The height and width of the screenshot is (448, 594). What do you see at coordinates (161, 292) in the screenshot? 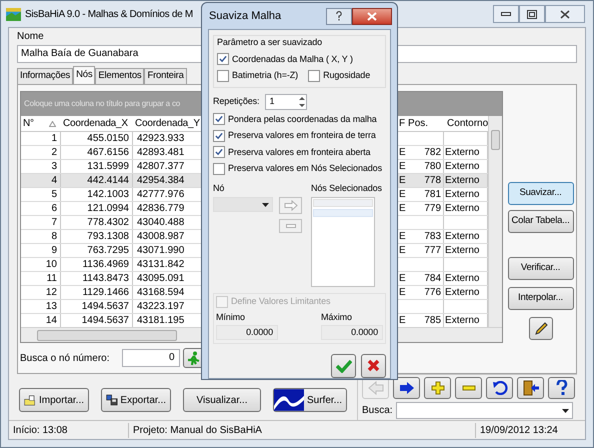
I see `table-cell-text: 43168.594` at bounding box center [161, 292].